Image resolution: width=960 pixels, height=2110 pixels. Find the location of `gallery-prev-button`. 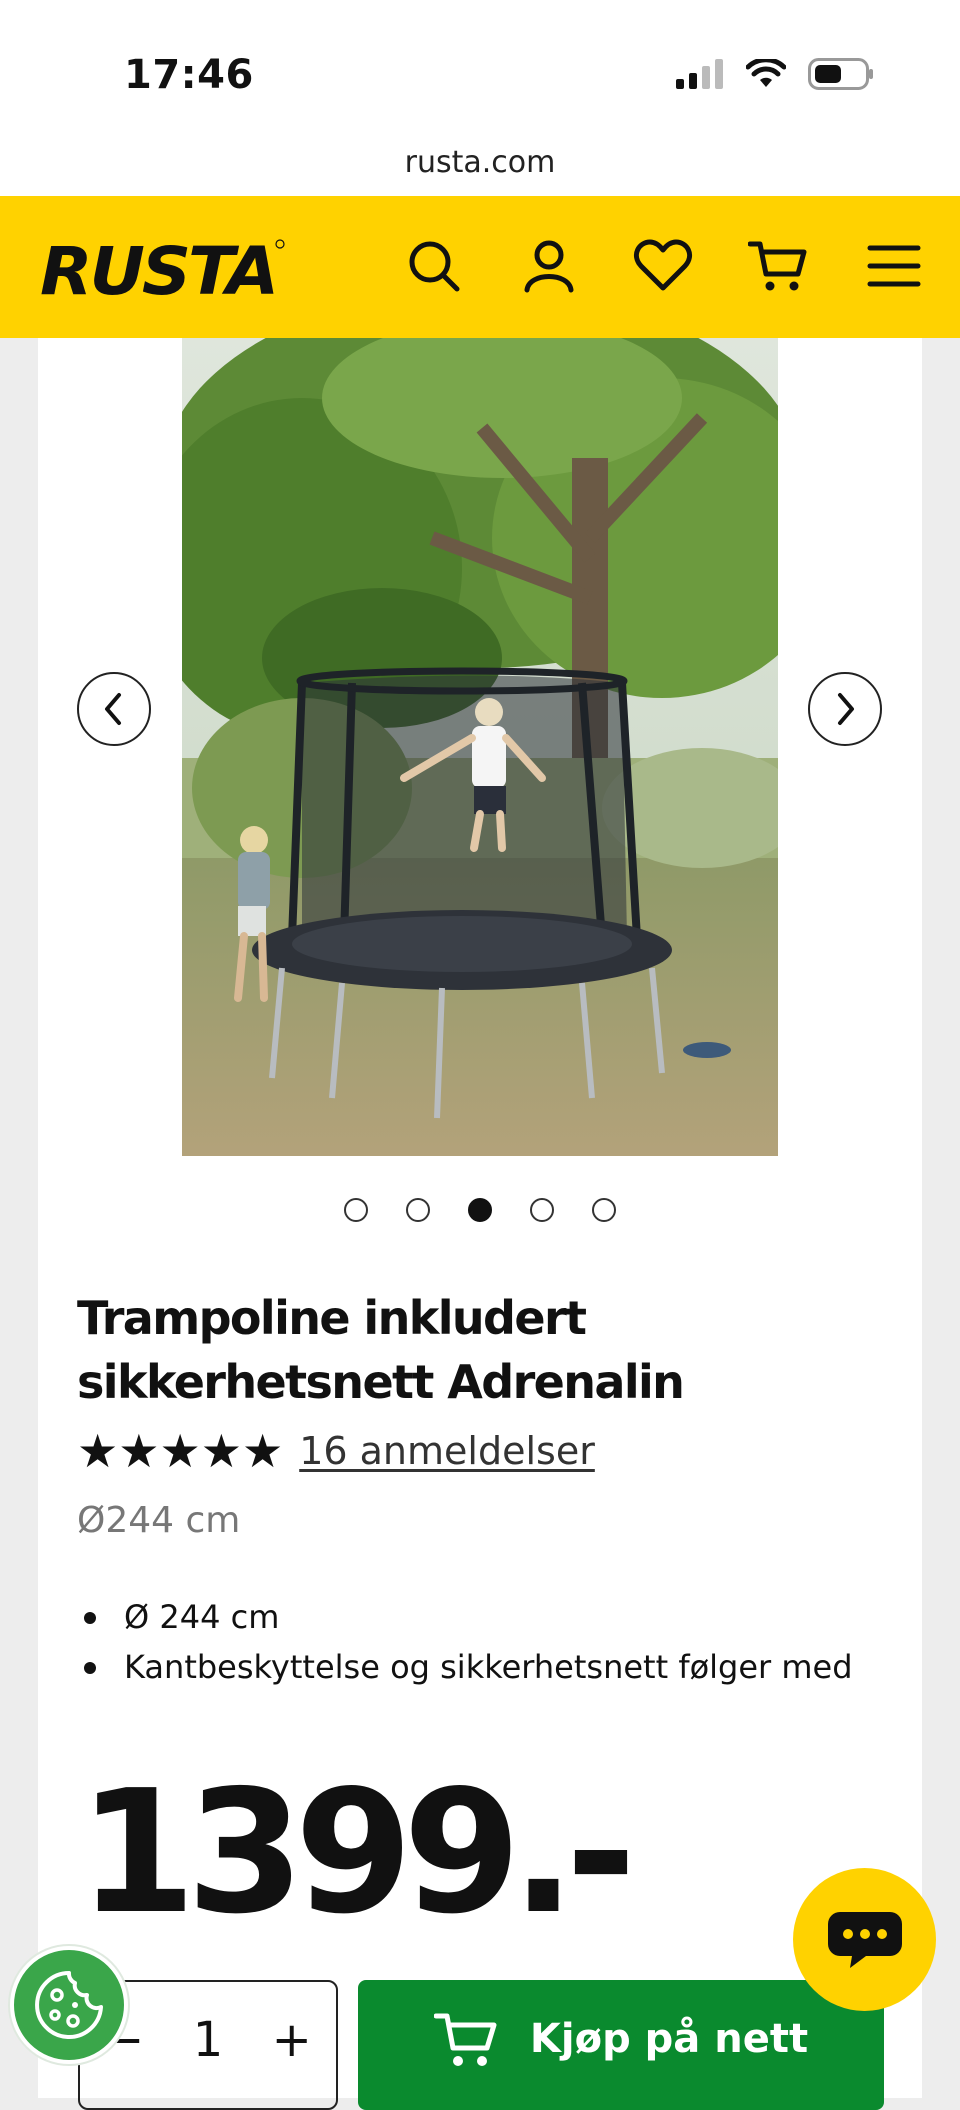

gallery-prev-button is located at coordinates (114, 709).